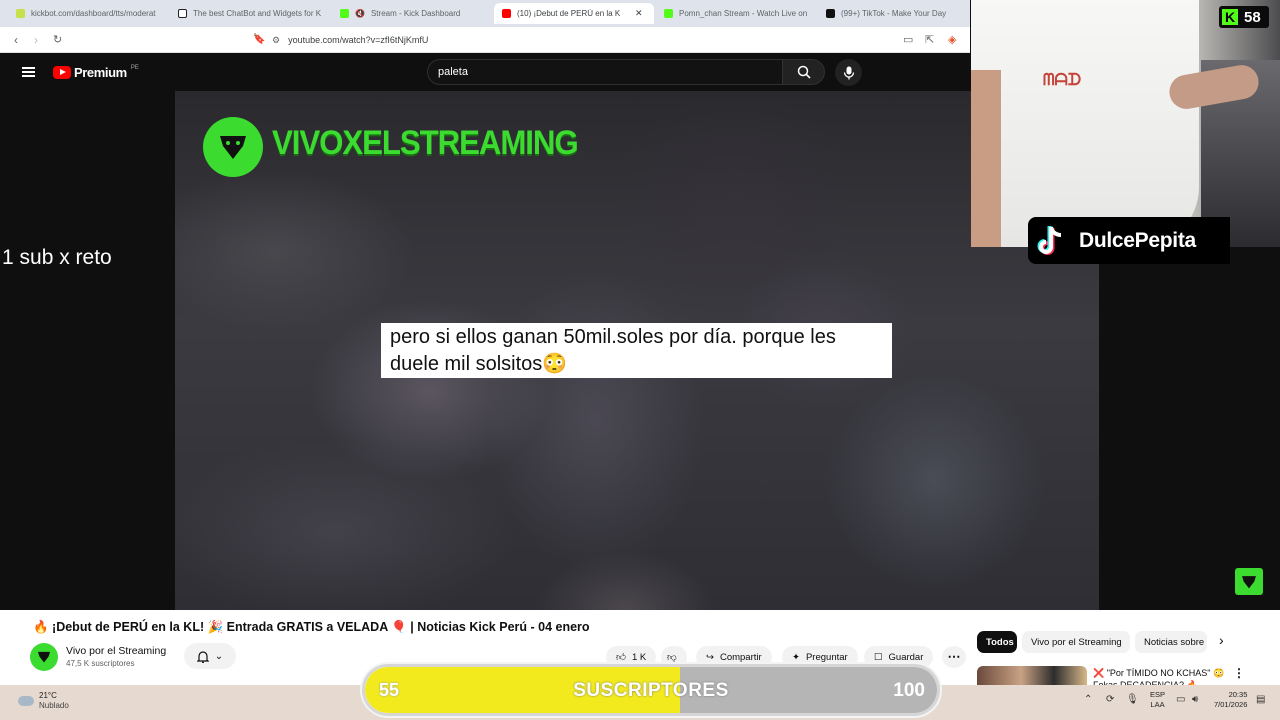 This screenshot has width=1280, height=720. What do you see at coordinates (100, 663) in the screenshot?
I see `subscriber-count: 47,5 K suscriptores` at bounding box center [100, 663].